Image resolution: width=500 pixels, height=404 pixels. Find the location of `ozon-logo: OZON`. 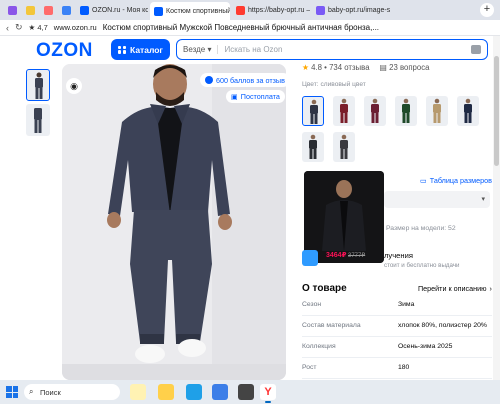

ozon-logo: OZON is located at coordinates (64, 51).